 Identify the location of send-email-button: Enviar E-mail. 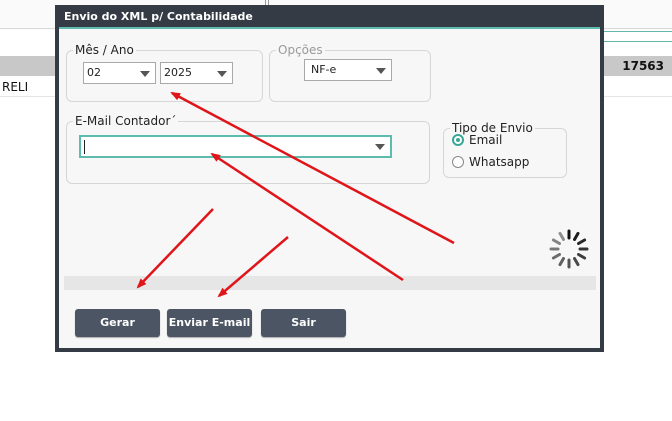
(209, 323).